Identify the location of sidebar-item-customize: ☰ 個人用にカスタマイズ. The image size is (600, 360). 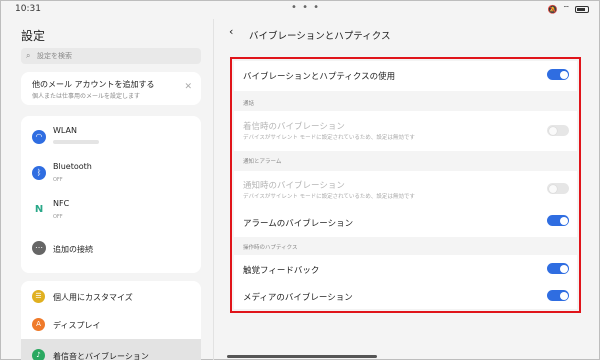
(111, 297).